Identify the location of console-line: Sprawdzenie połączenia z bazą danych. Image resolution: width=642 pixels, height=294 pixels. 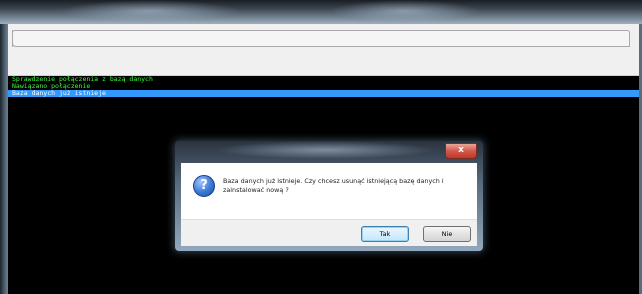
(82, 79).